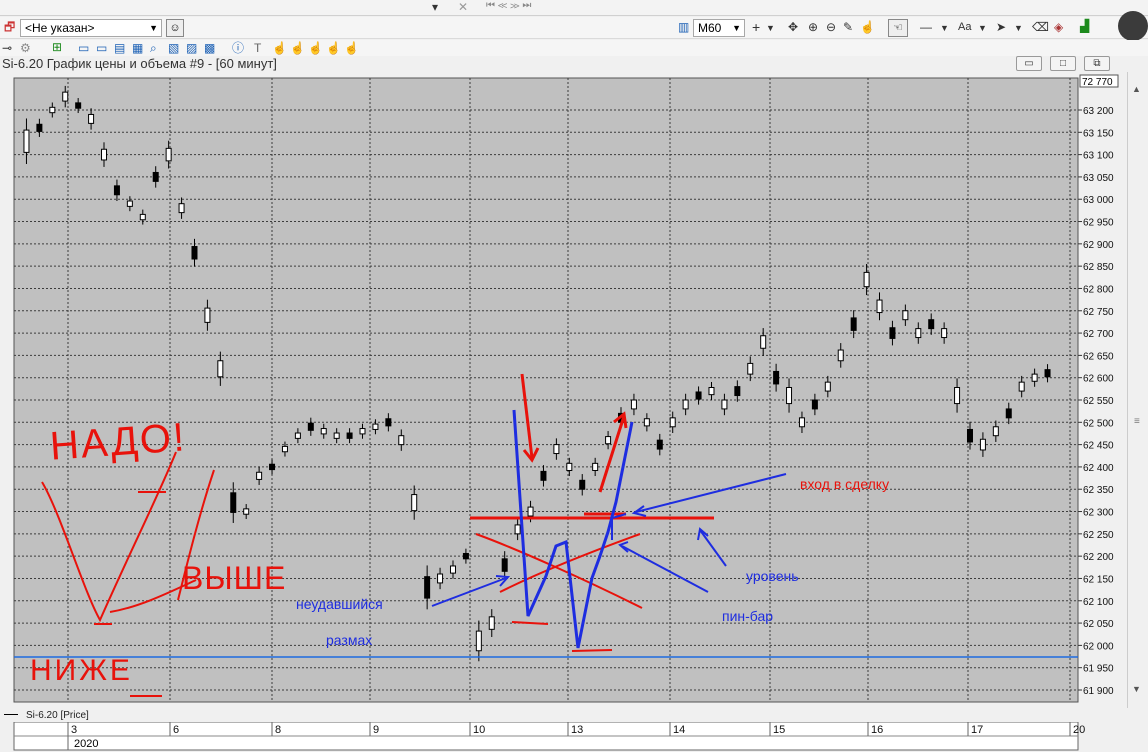 The height and width of the screenshot is (752, 1148). What do you see at coordinates (508, 7) in the screenshot?
I see `navigation-arrows-icon: ⏮ ≪ ≫ ⏭` at bounding box center [508, 7].